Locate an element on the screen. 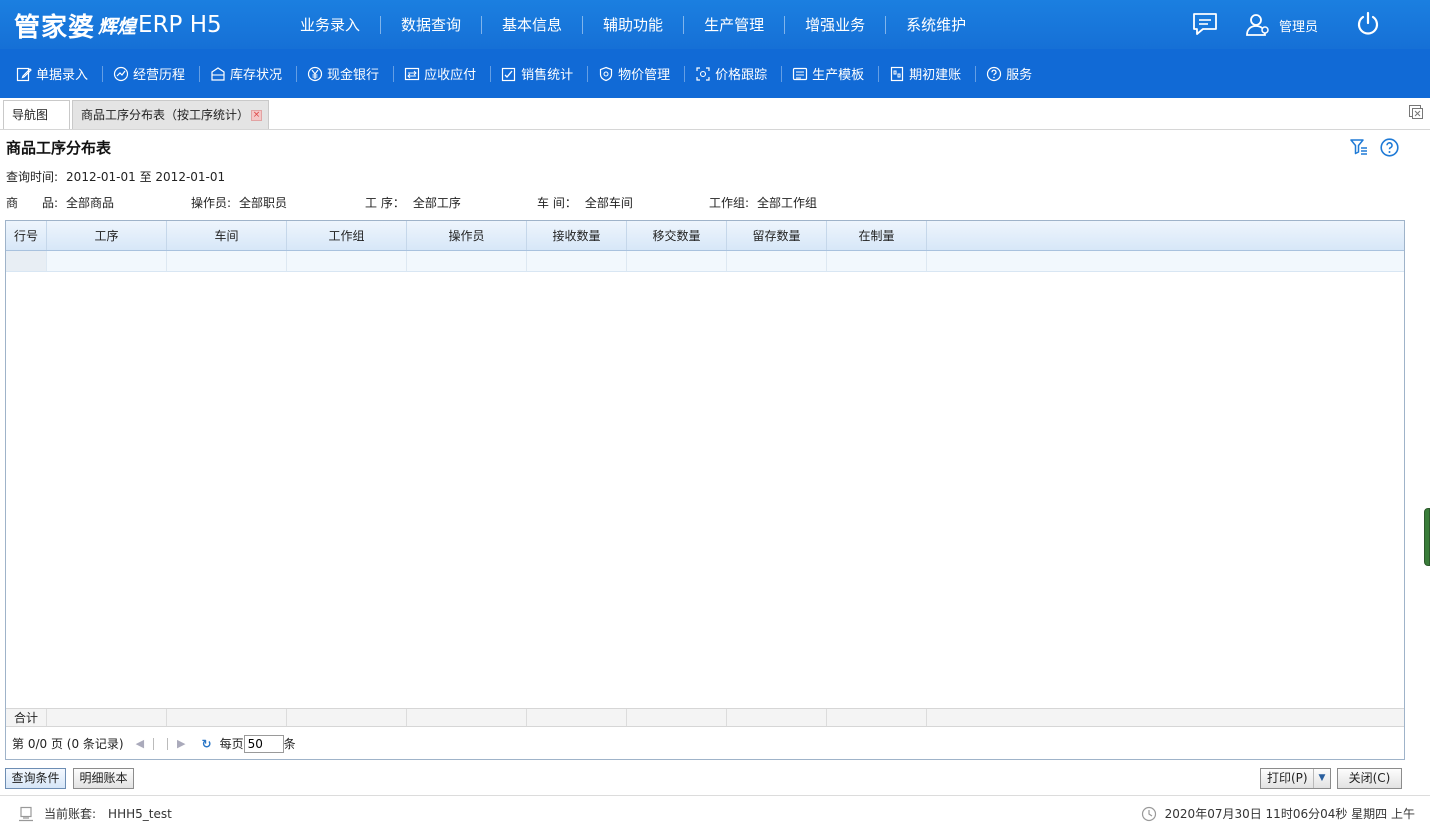 The width and height of the screenshot is (1430, 827). toolbar-label: 经营历程 is located at coordinates (159, 75).